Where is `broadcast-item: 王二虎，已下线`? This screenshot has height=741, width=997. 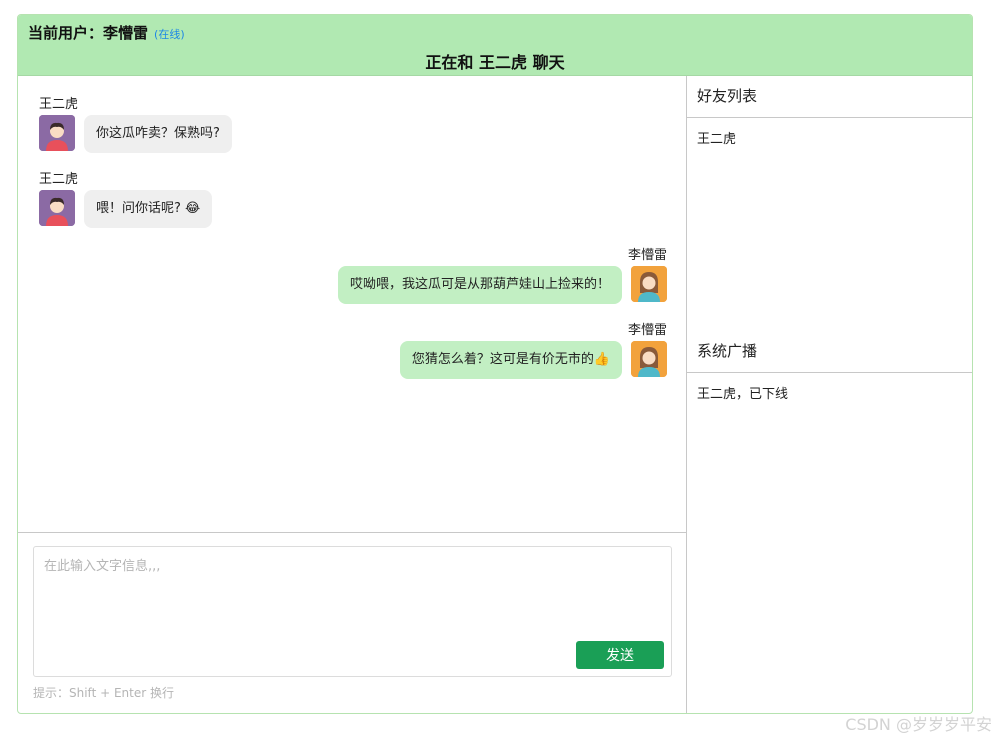
broadcast-item: 王二虎，已下线 is located at coordinates (743, 394).